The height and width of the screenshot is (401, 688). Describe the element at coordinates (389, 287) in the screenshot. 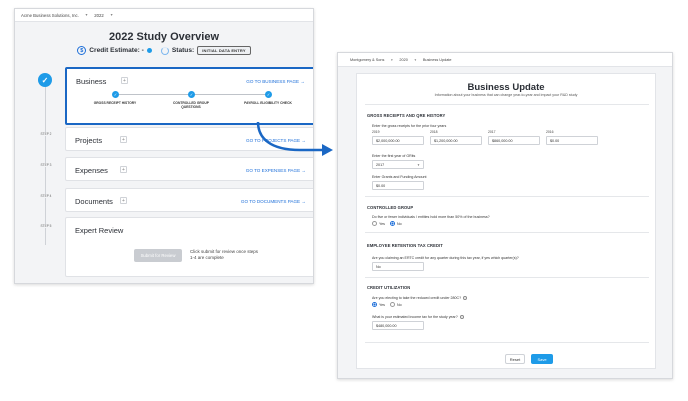

I see `section-heading: CREDIT UTILIZATION` at that location.